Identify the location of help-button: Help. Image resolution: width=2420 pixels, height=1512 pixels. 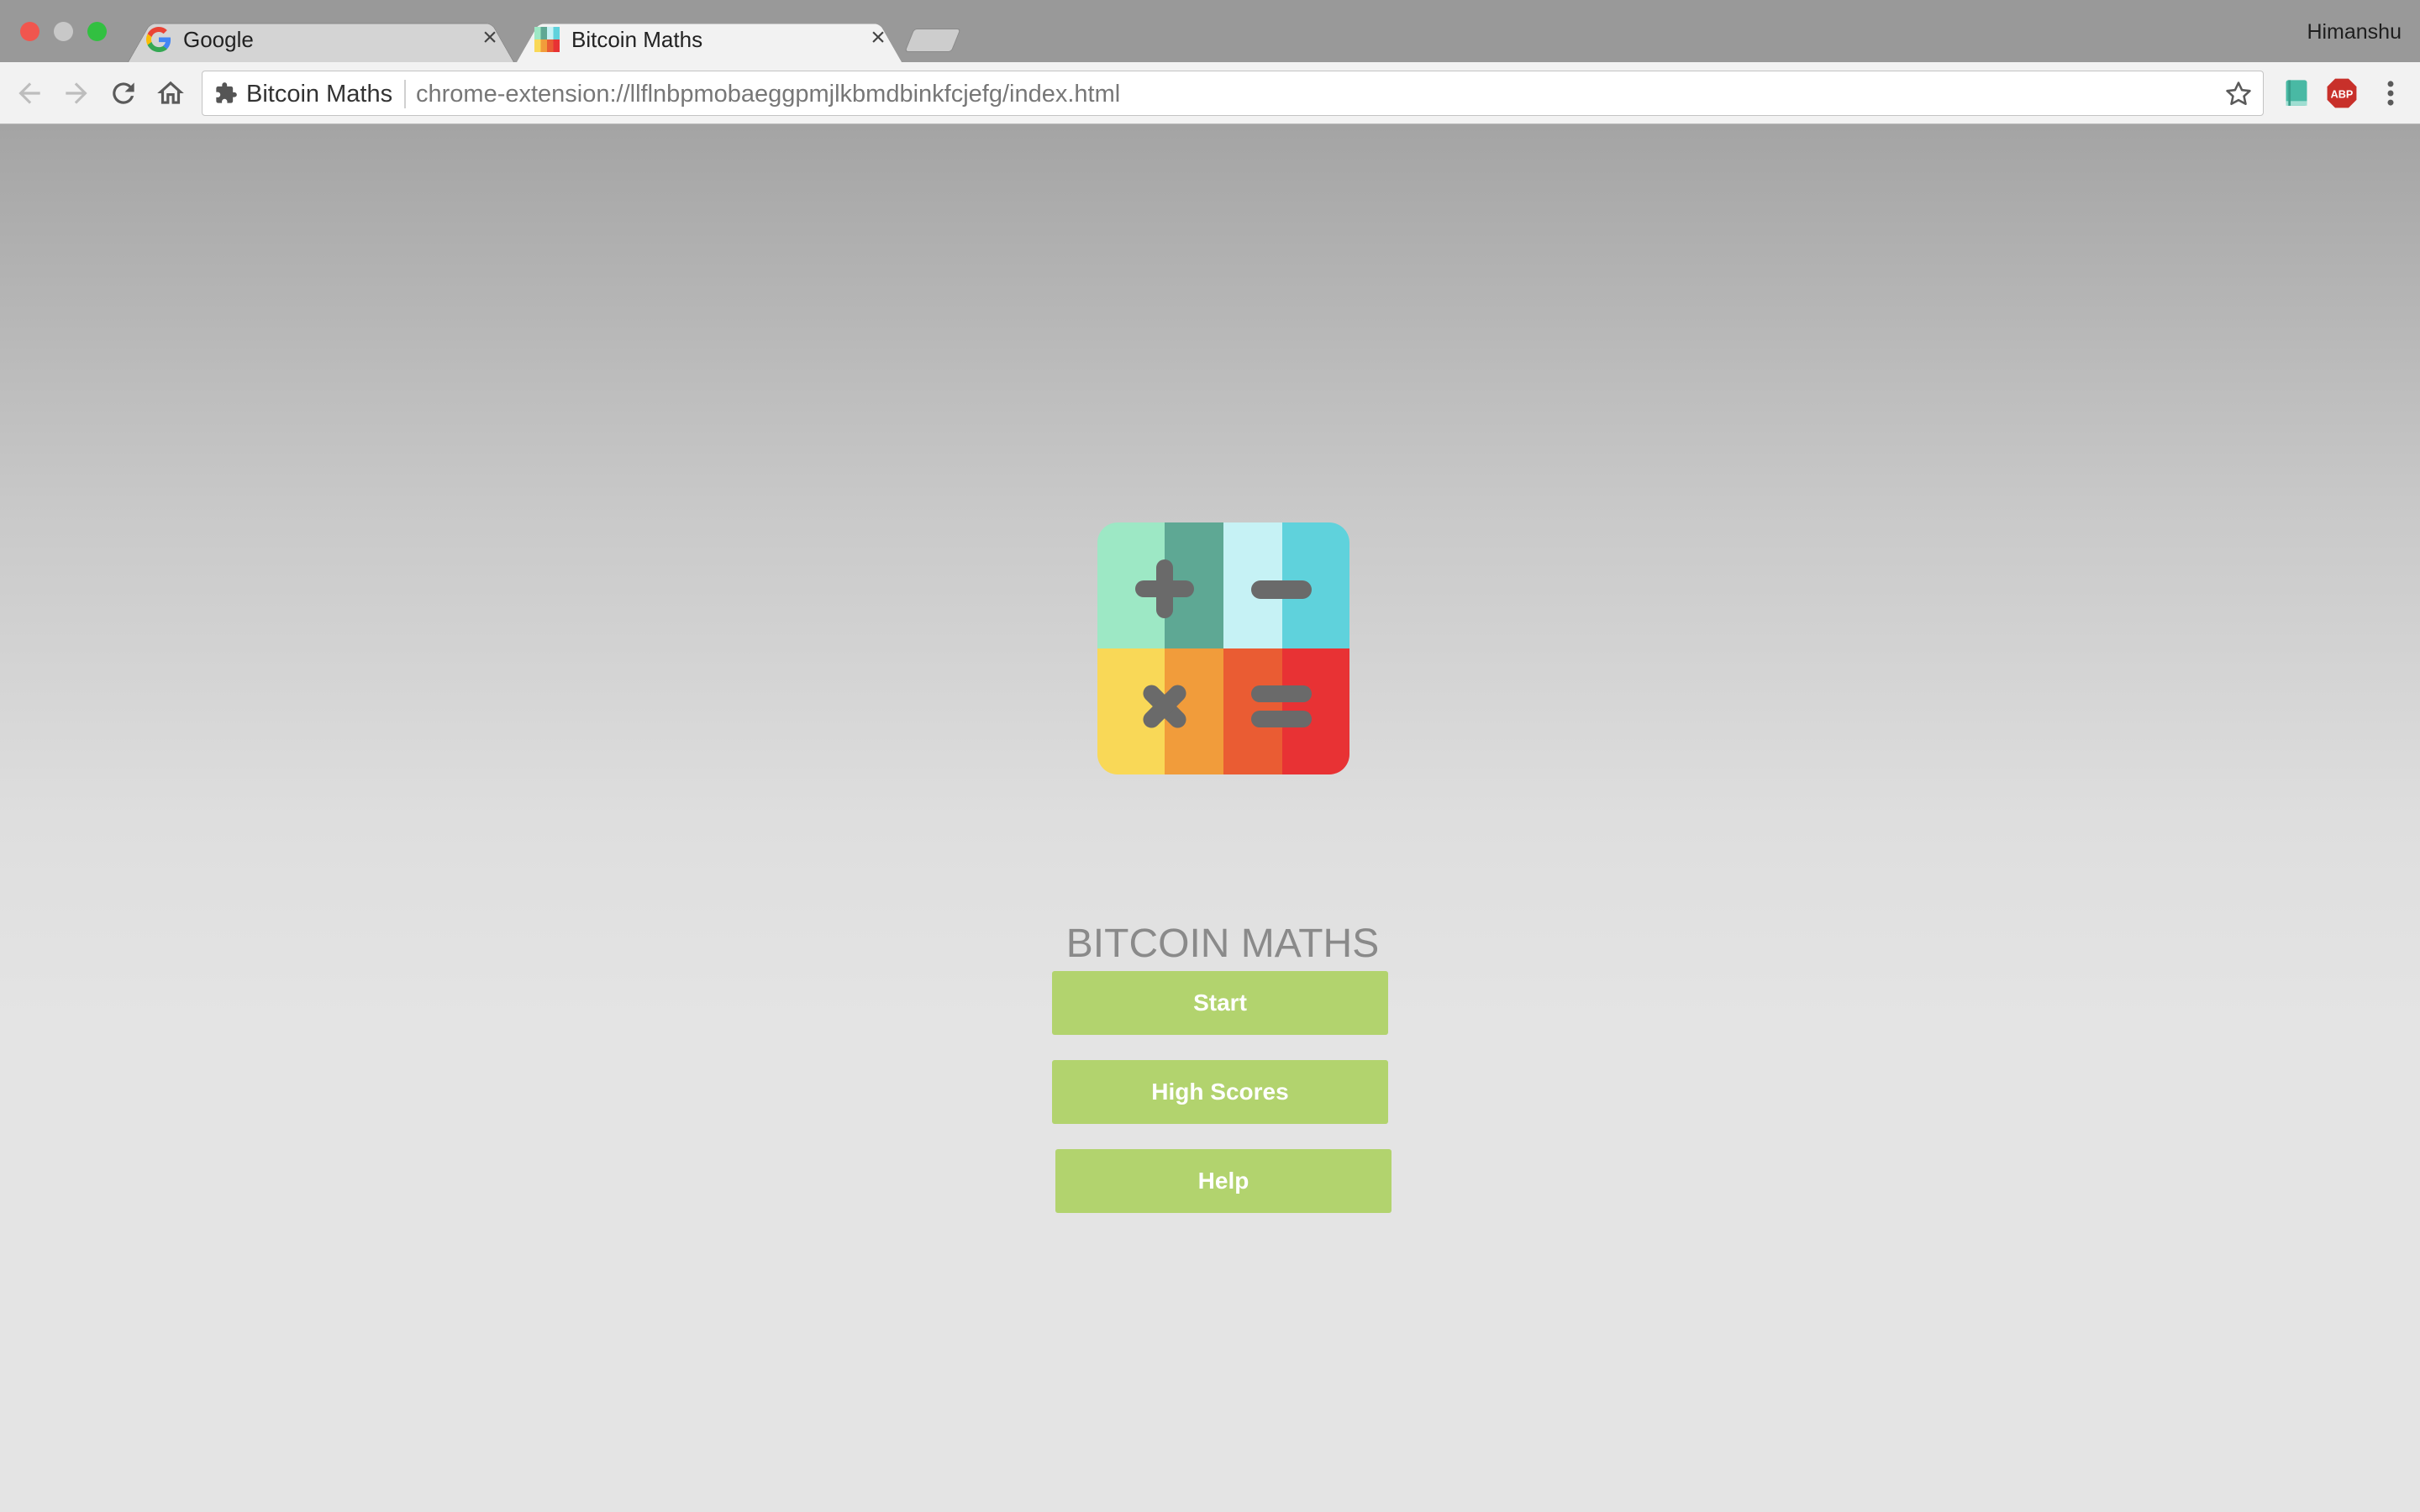
(1224, 1181).